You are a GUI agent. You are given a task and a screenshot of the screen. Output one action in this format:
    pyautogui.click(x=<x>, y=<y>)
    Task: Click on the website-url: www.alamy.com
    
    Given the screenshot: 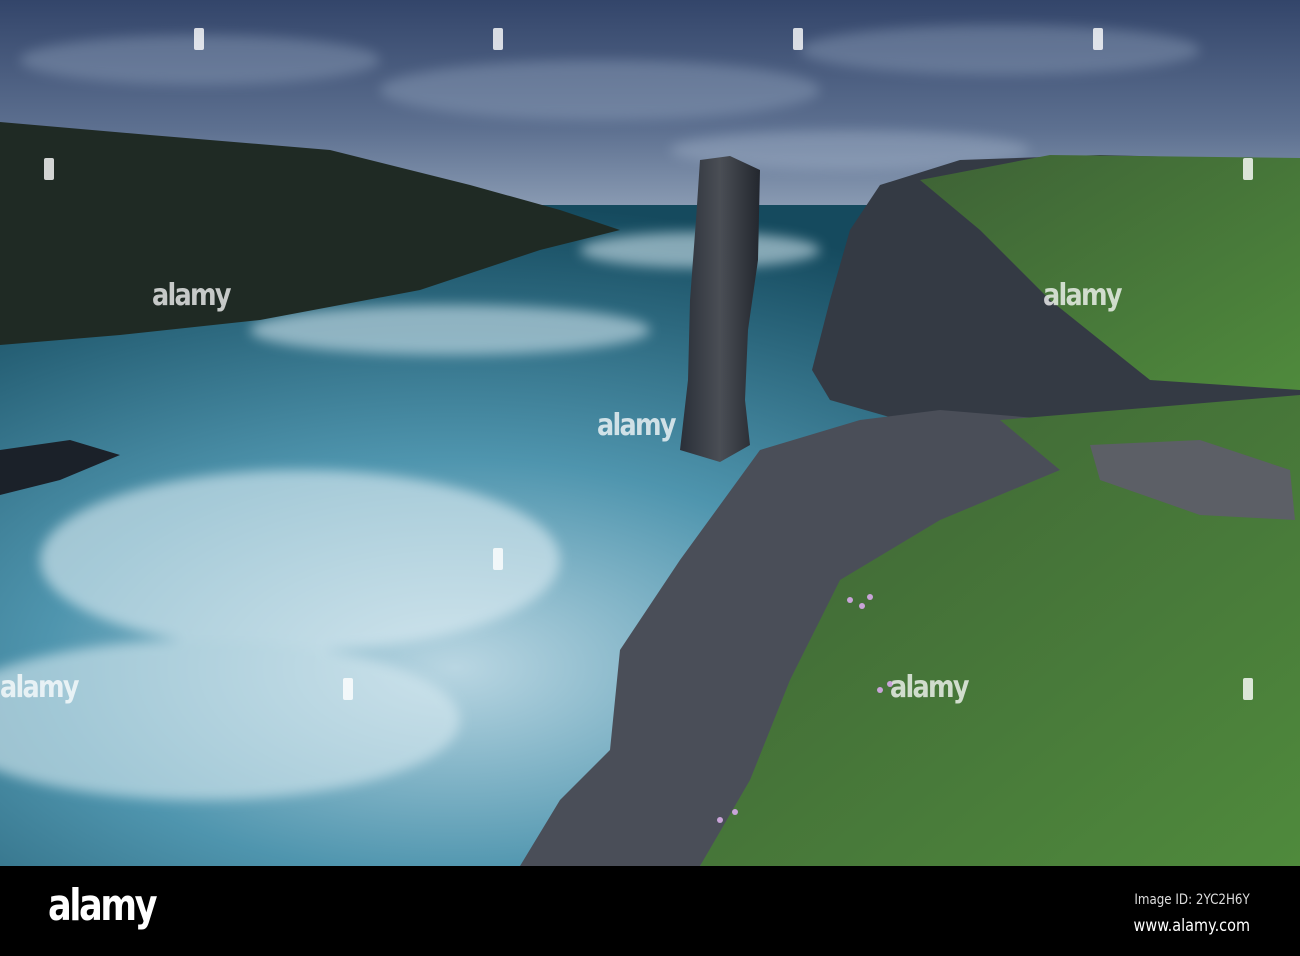 What is the action you would take?
    pyautogui.click(x=1191, y=926)
    